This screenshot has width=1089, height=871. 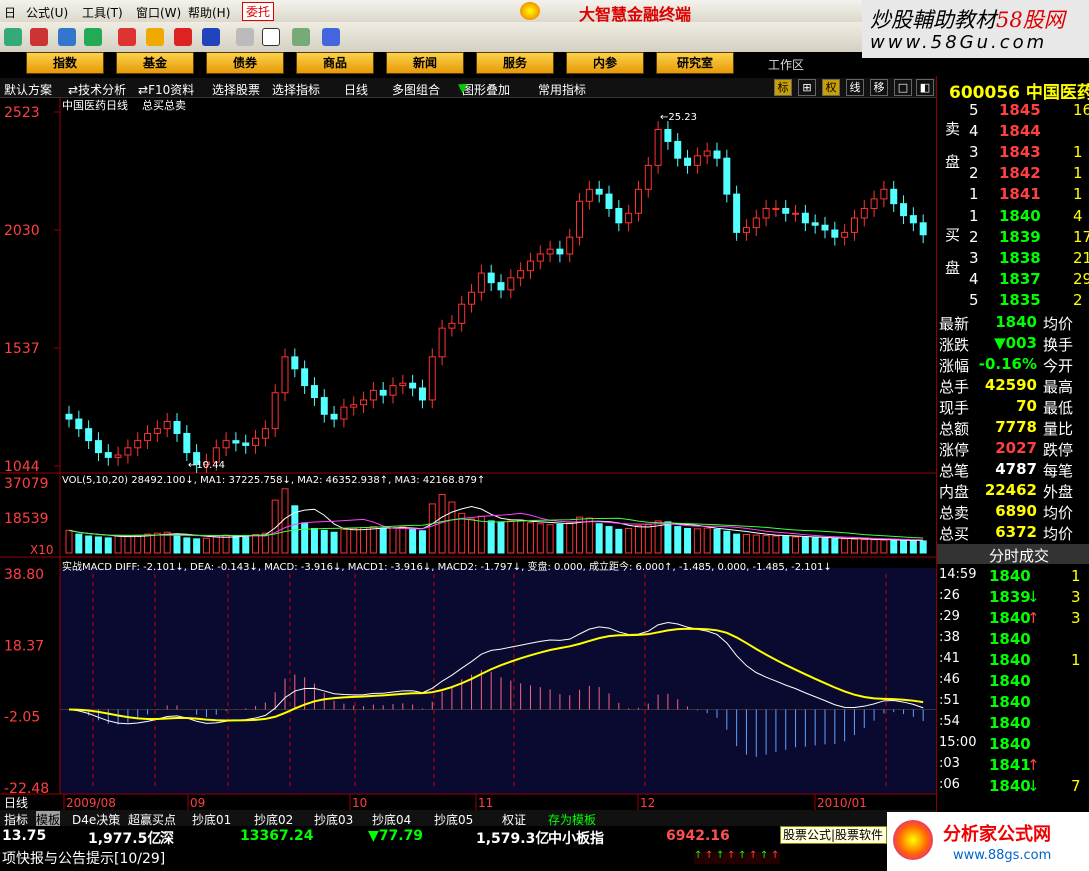 What do you see at coordinates (515, 63) in the screenshot?
I see `tab-service: 服务` at bounding box center [515, 63].